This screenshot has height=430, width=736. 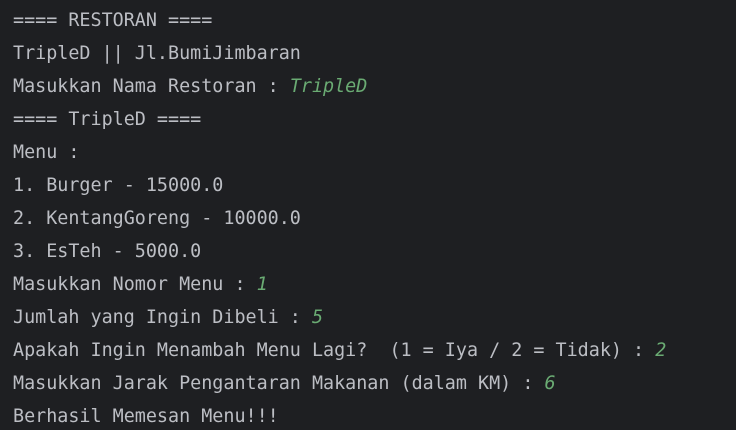 I want to click on console-line-header: ==== RESTORAN ====, so click(x=374, y=20).